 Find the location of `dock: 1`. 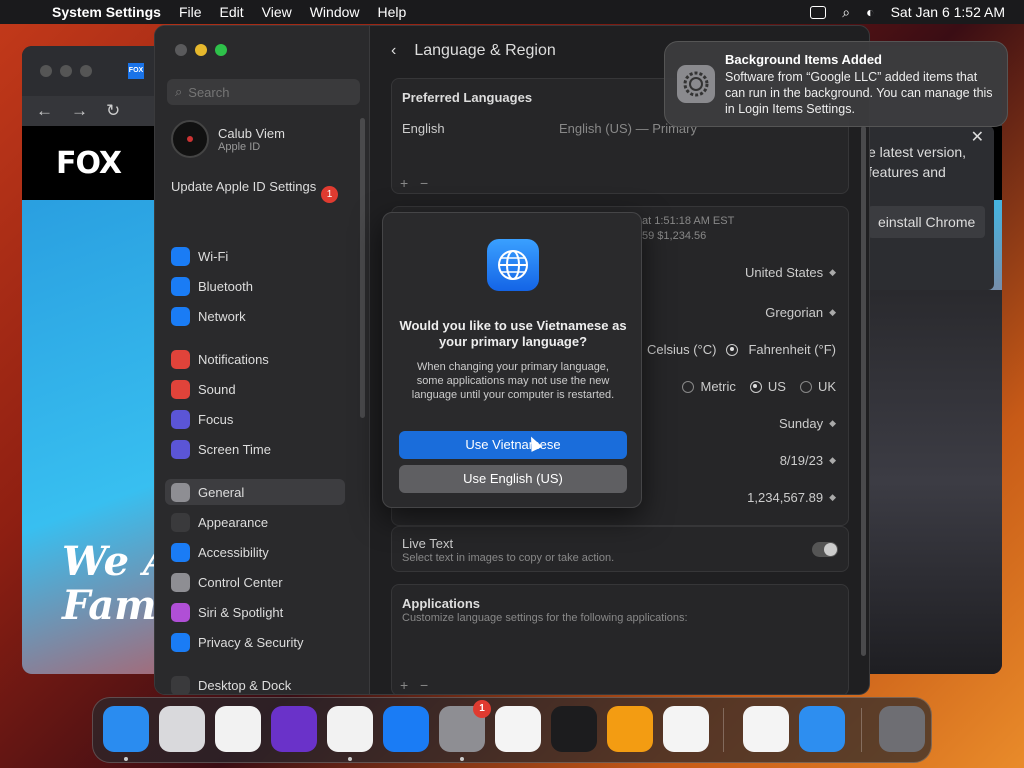

dock: 1 is located at coordinates (512, 730).